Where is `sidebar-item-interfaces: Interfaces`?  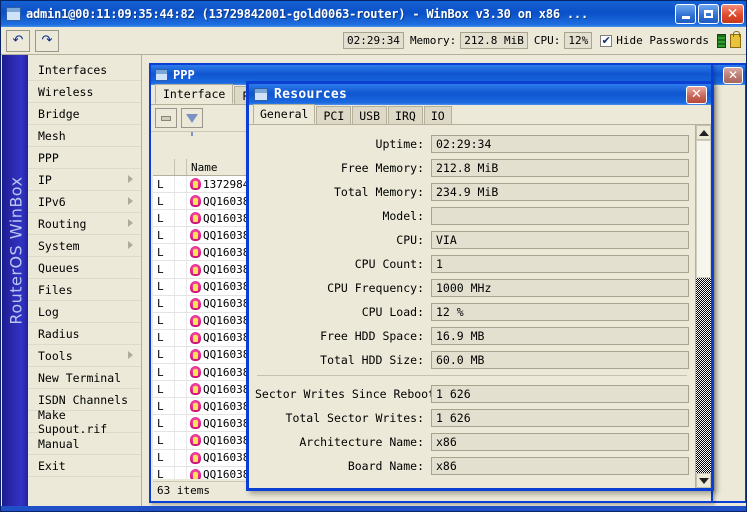 sidebar-item-interfaces: Interfaces is located at coordinates (84, 70).